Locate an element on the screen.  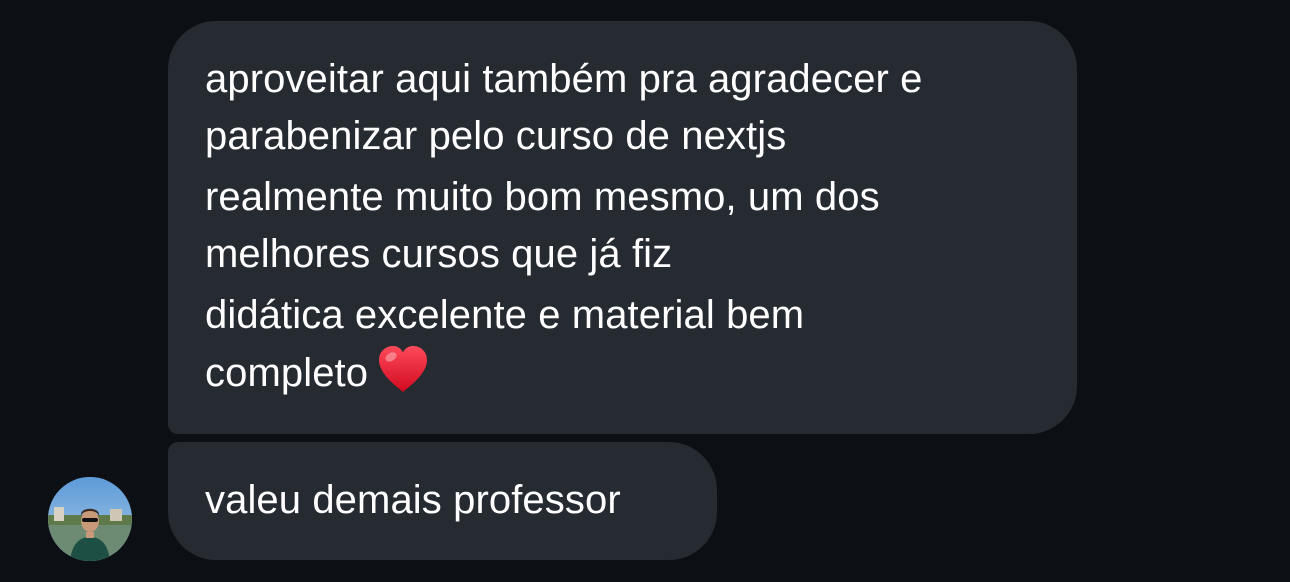
message-line: realmente muito bom mesmo, um dos is located at coordinates (542, 197).